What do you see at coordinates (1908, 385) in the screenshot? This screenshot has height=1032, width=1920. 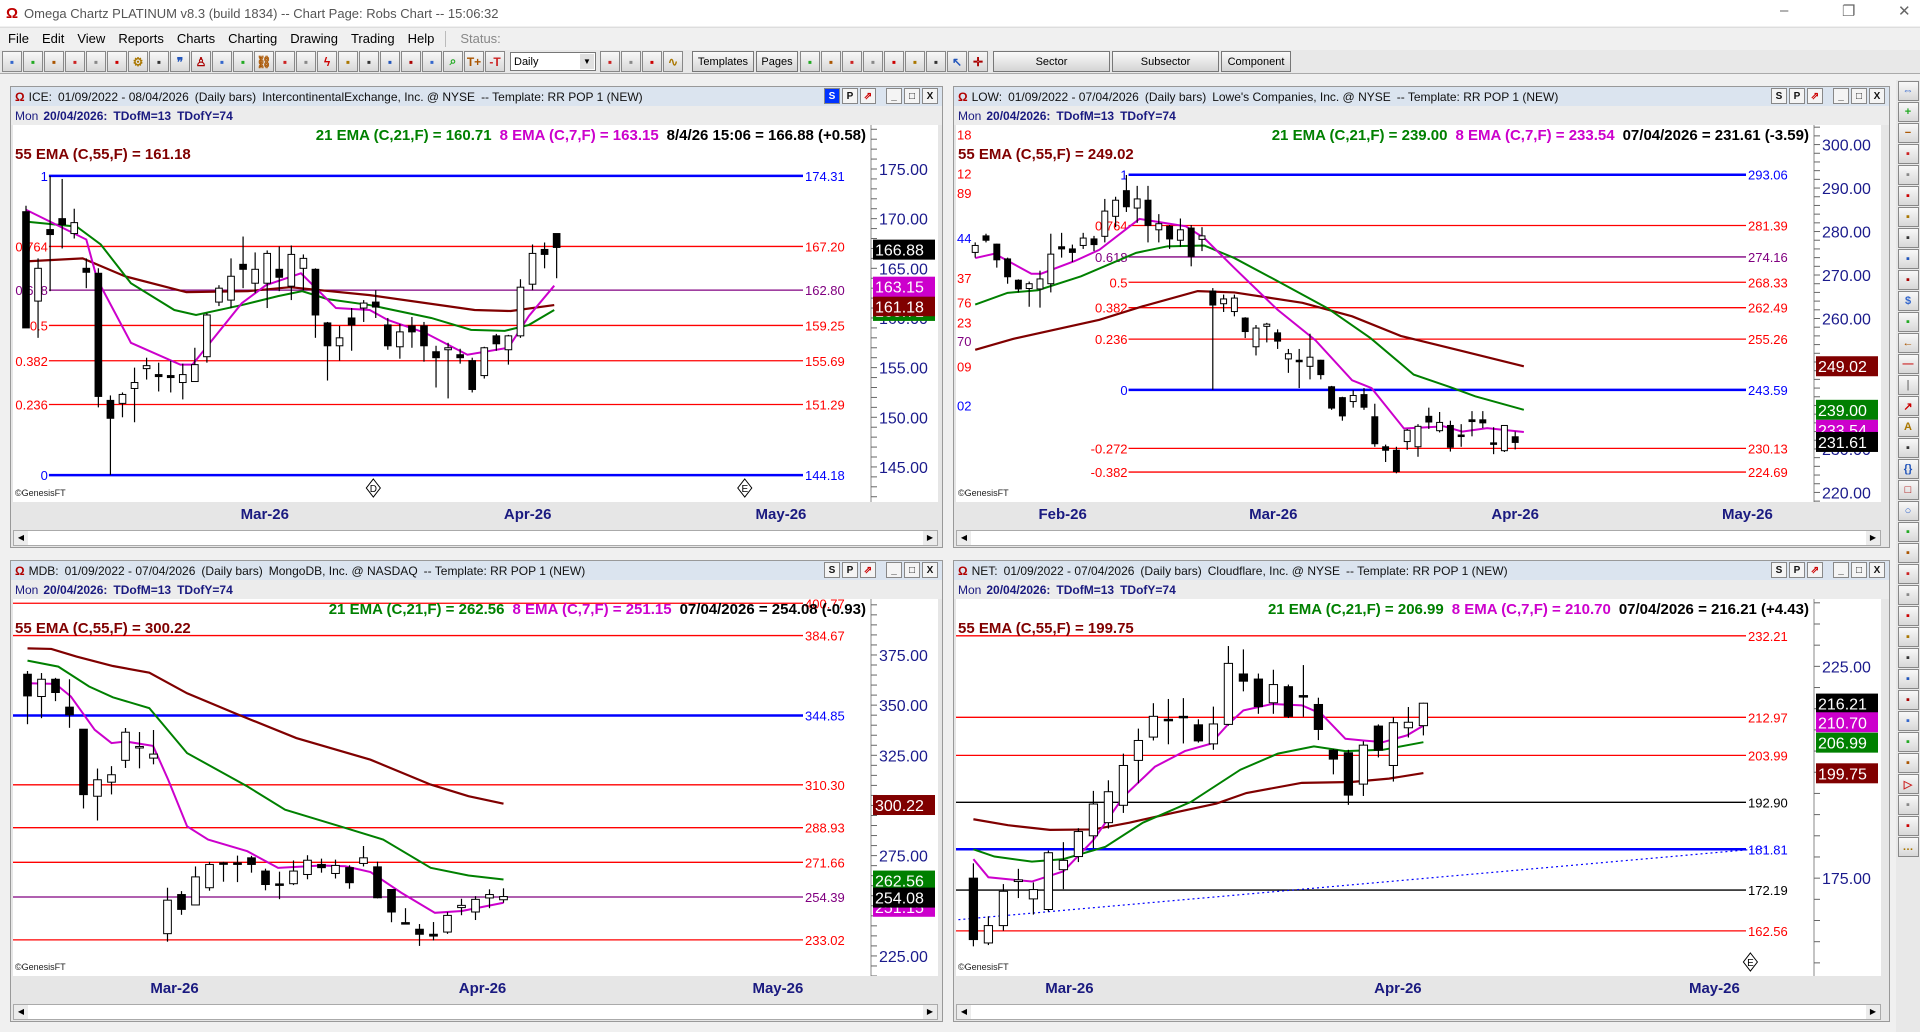 I see `vertical-line-icon: |` at bounding box center [1908, 385].